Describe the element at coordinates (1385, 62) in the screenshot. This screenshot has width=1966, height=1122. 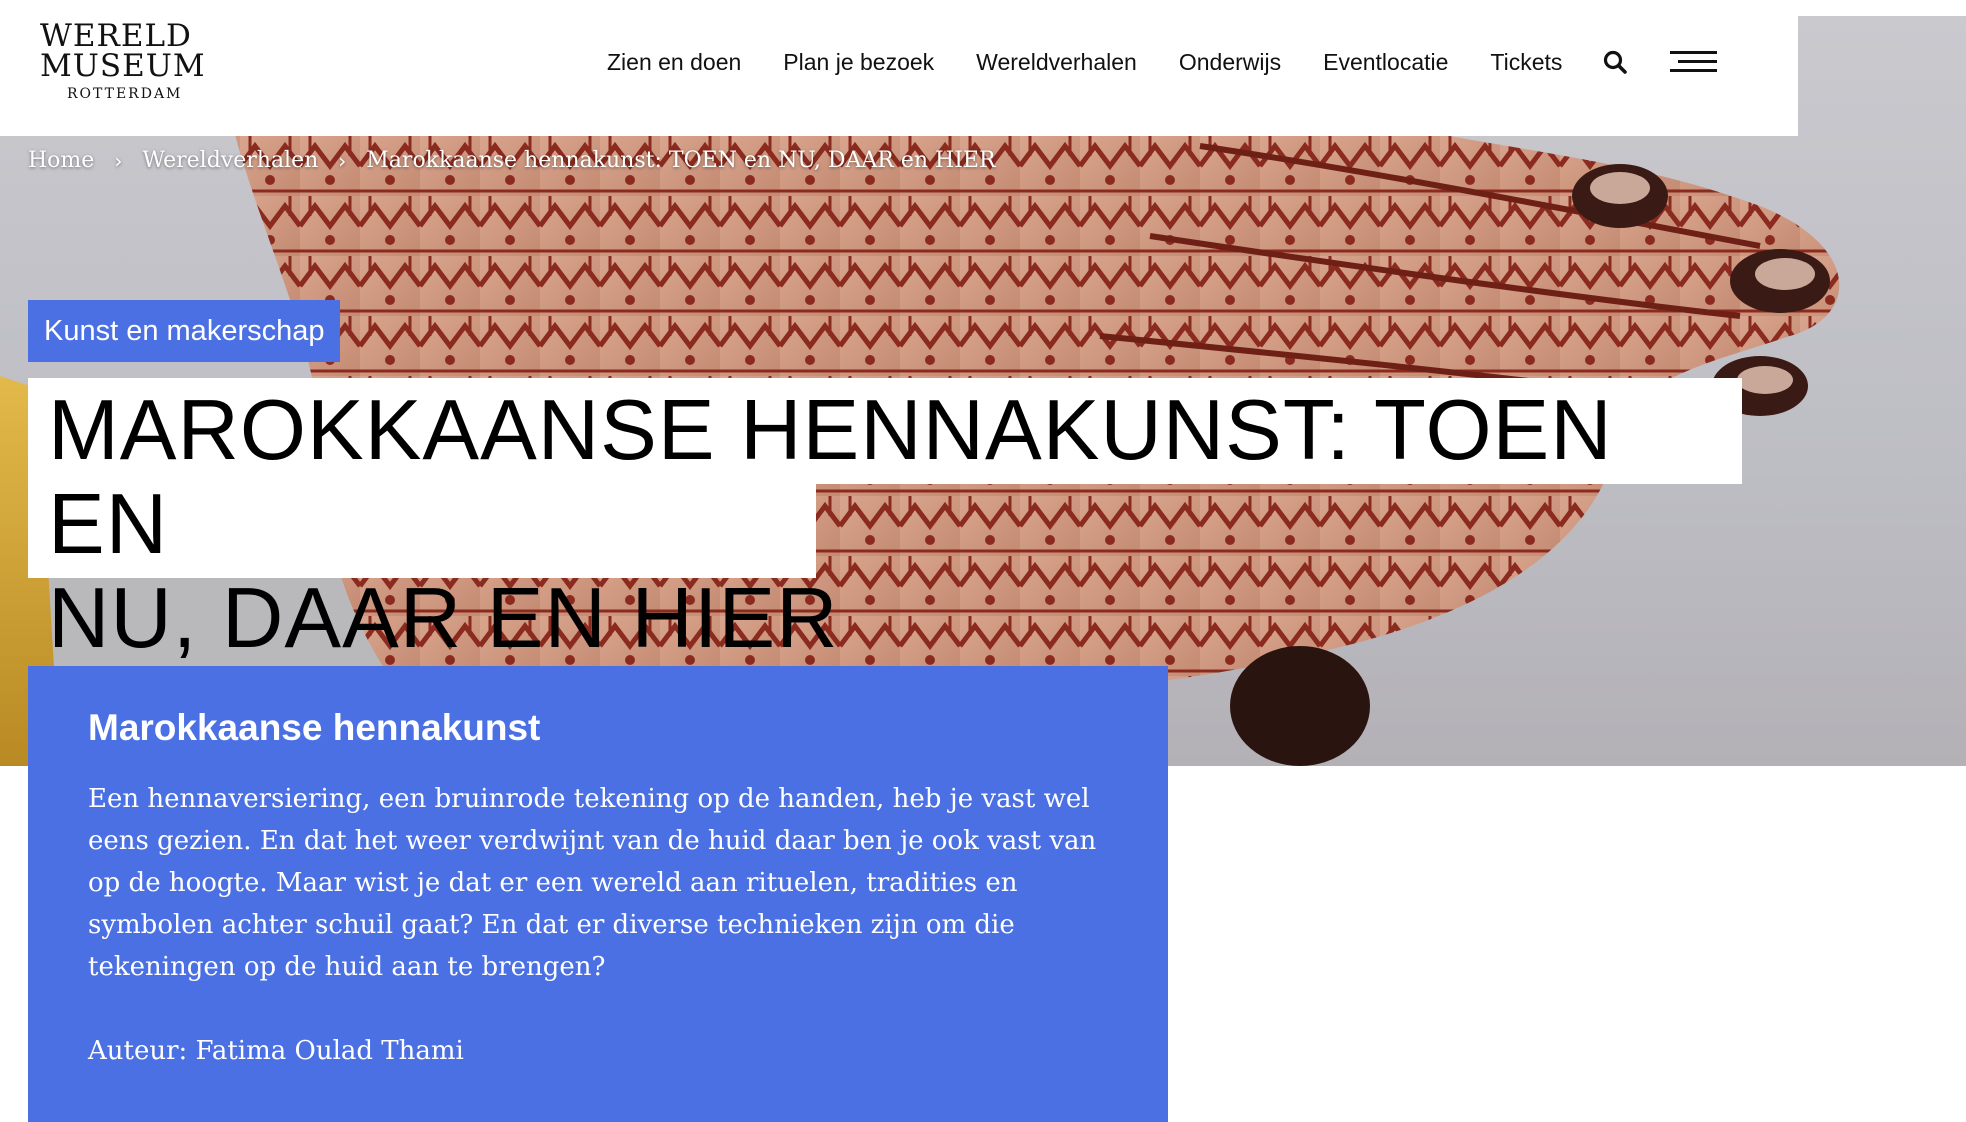
I see `nav-item-eventlocatie: Eventlocatie` at that location.